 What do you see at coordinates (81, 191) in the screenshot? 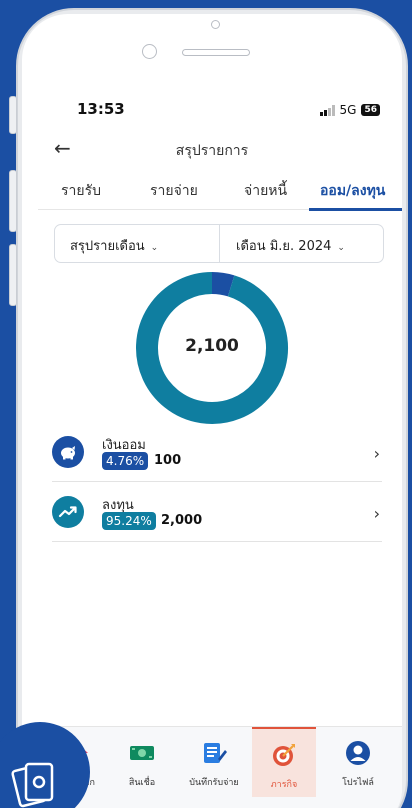
I see `tab-income: รายรับ` at bounding box center [81, 191].